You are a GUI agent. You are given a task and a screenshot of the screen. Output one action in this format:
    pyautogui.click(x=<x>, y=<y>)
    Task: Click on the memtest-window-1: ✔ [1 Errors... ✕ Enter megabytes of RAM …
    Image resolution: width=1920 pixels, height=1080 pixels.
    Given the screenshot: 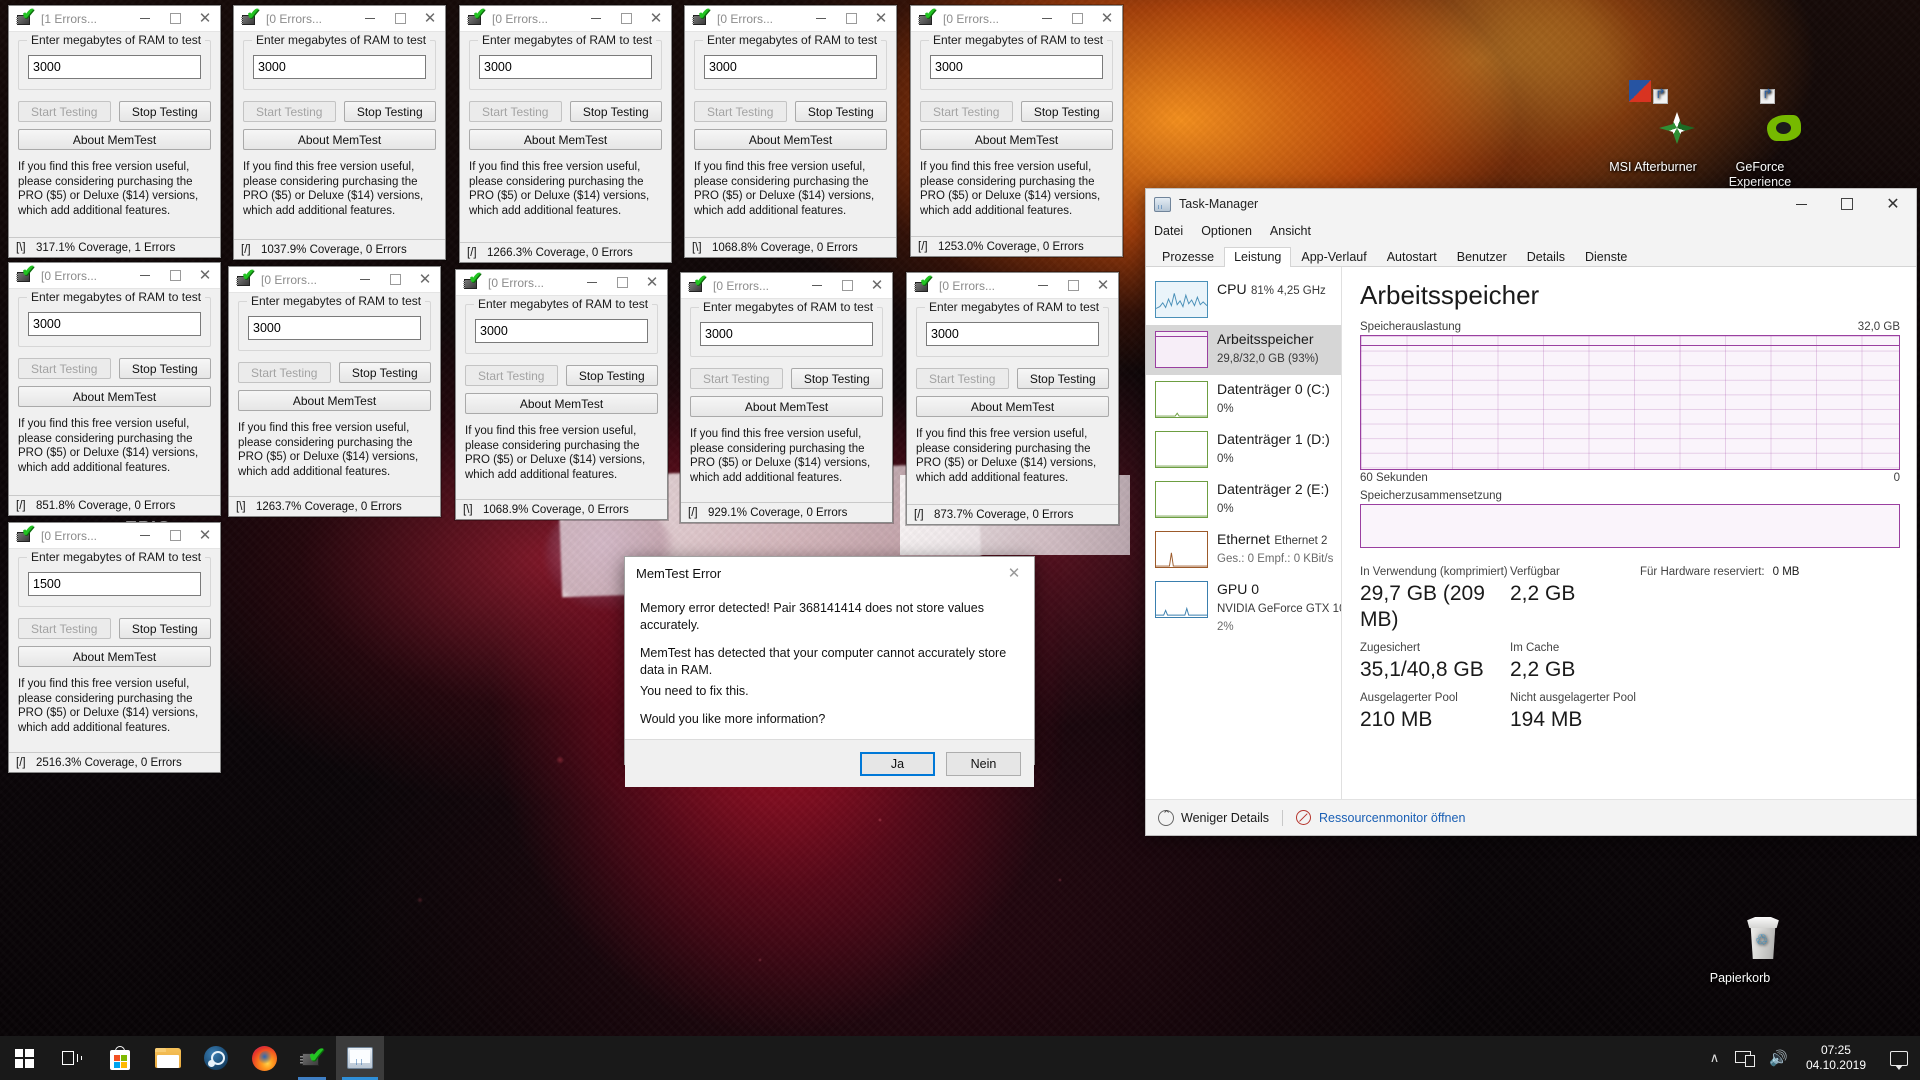 What is the action you would take?
    pyautogui.click(x=114, y=131)
    